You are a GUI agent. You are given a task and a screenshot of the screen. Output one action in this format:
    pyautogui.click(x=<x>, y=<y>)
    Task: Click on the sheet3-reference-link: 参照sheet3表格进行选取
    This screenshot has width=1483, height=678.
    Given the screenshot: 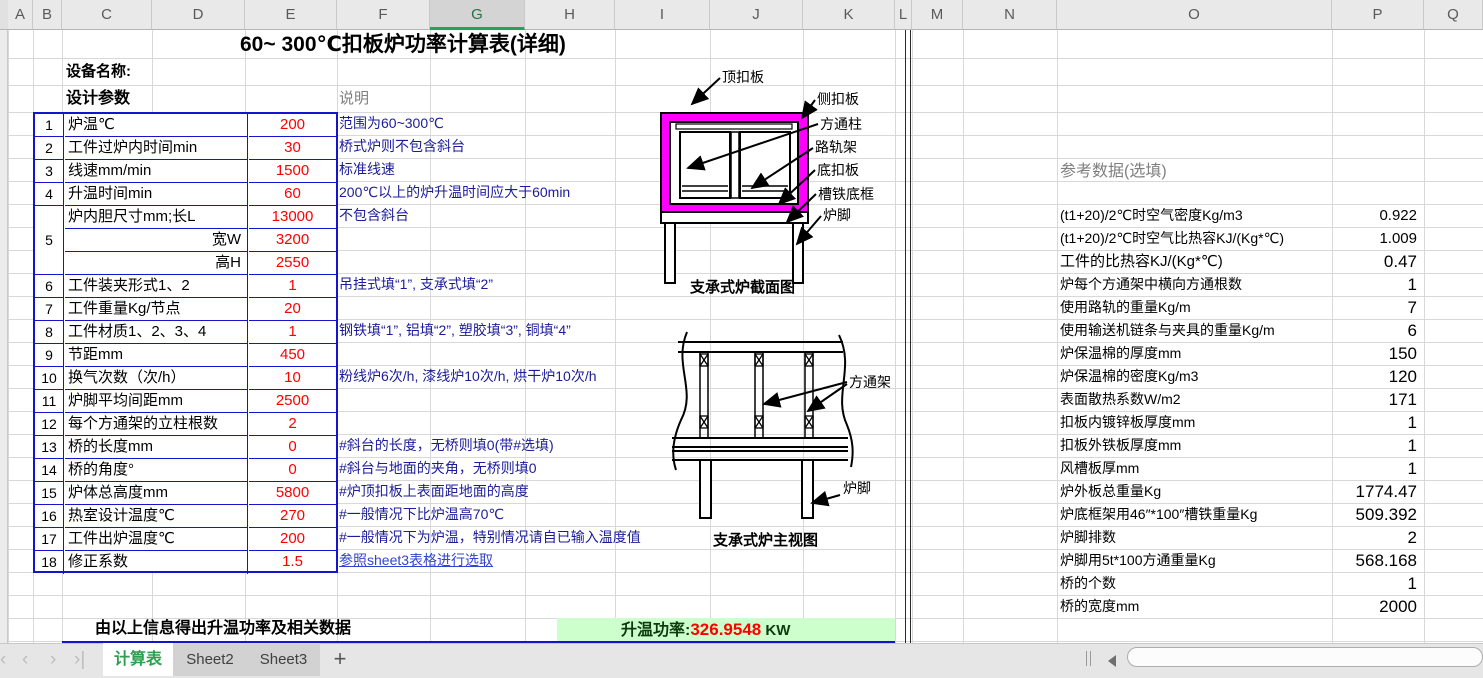 What is the action you would take?
    pyautogui.click(x=416, y=560)
    